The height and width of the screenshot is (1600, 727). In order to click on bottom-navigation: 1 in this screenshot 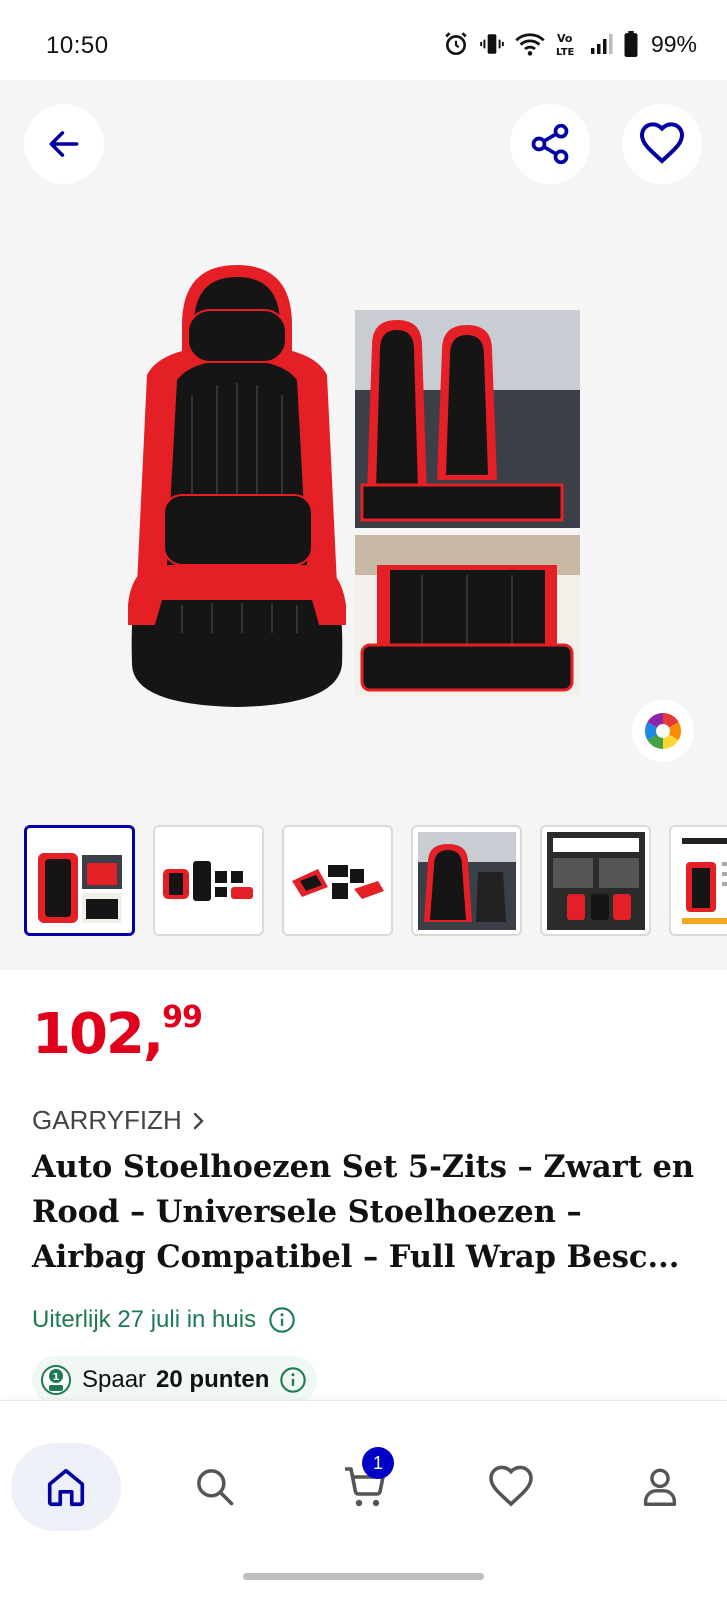, I will do `click(363, 1500)`.